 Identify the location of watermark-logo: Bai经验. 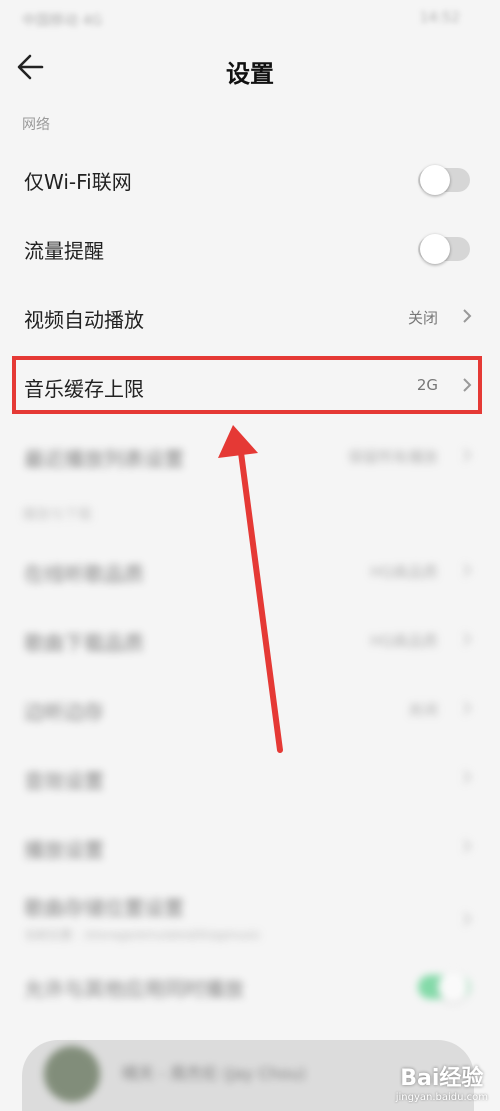
(442, 1078).